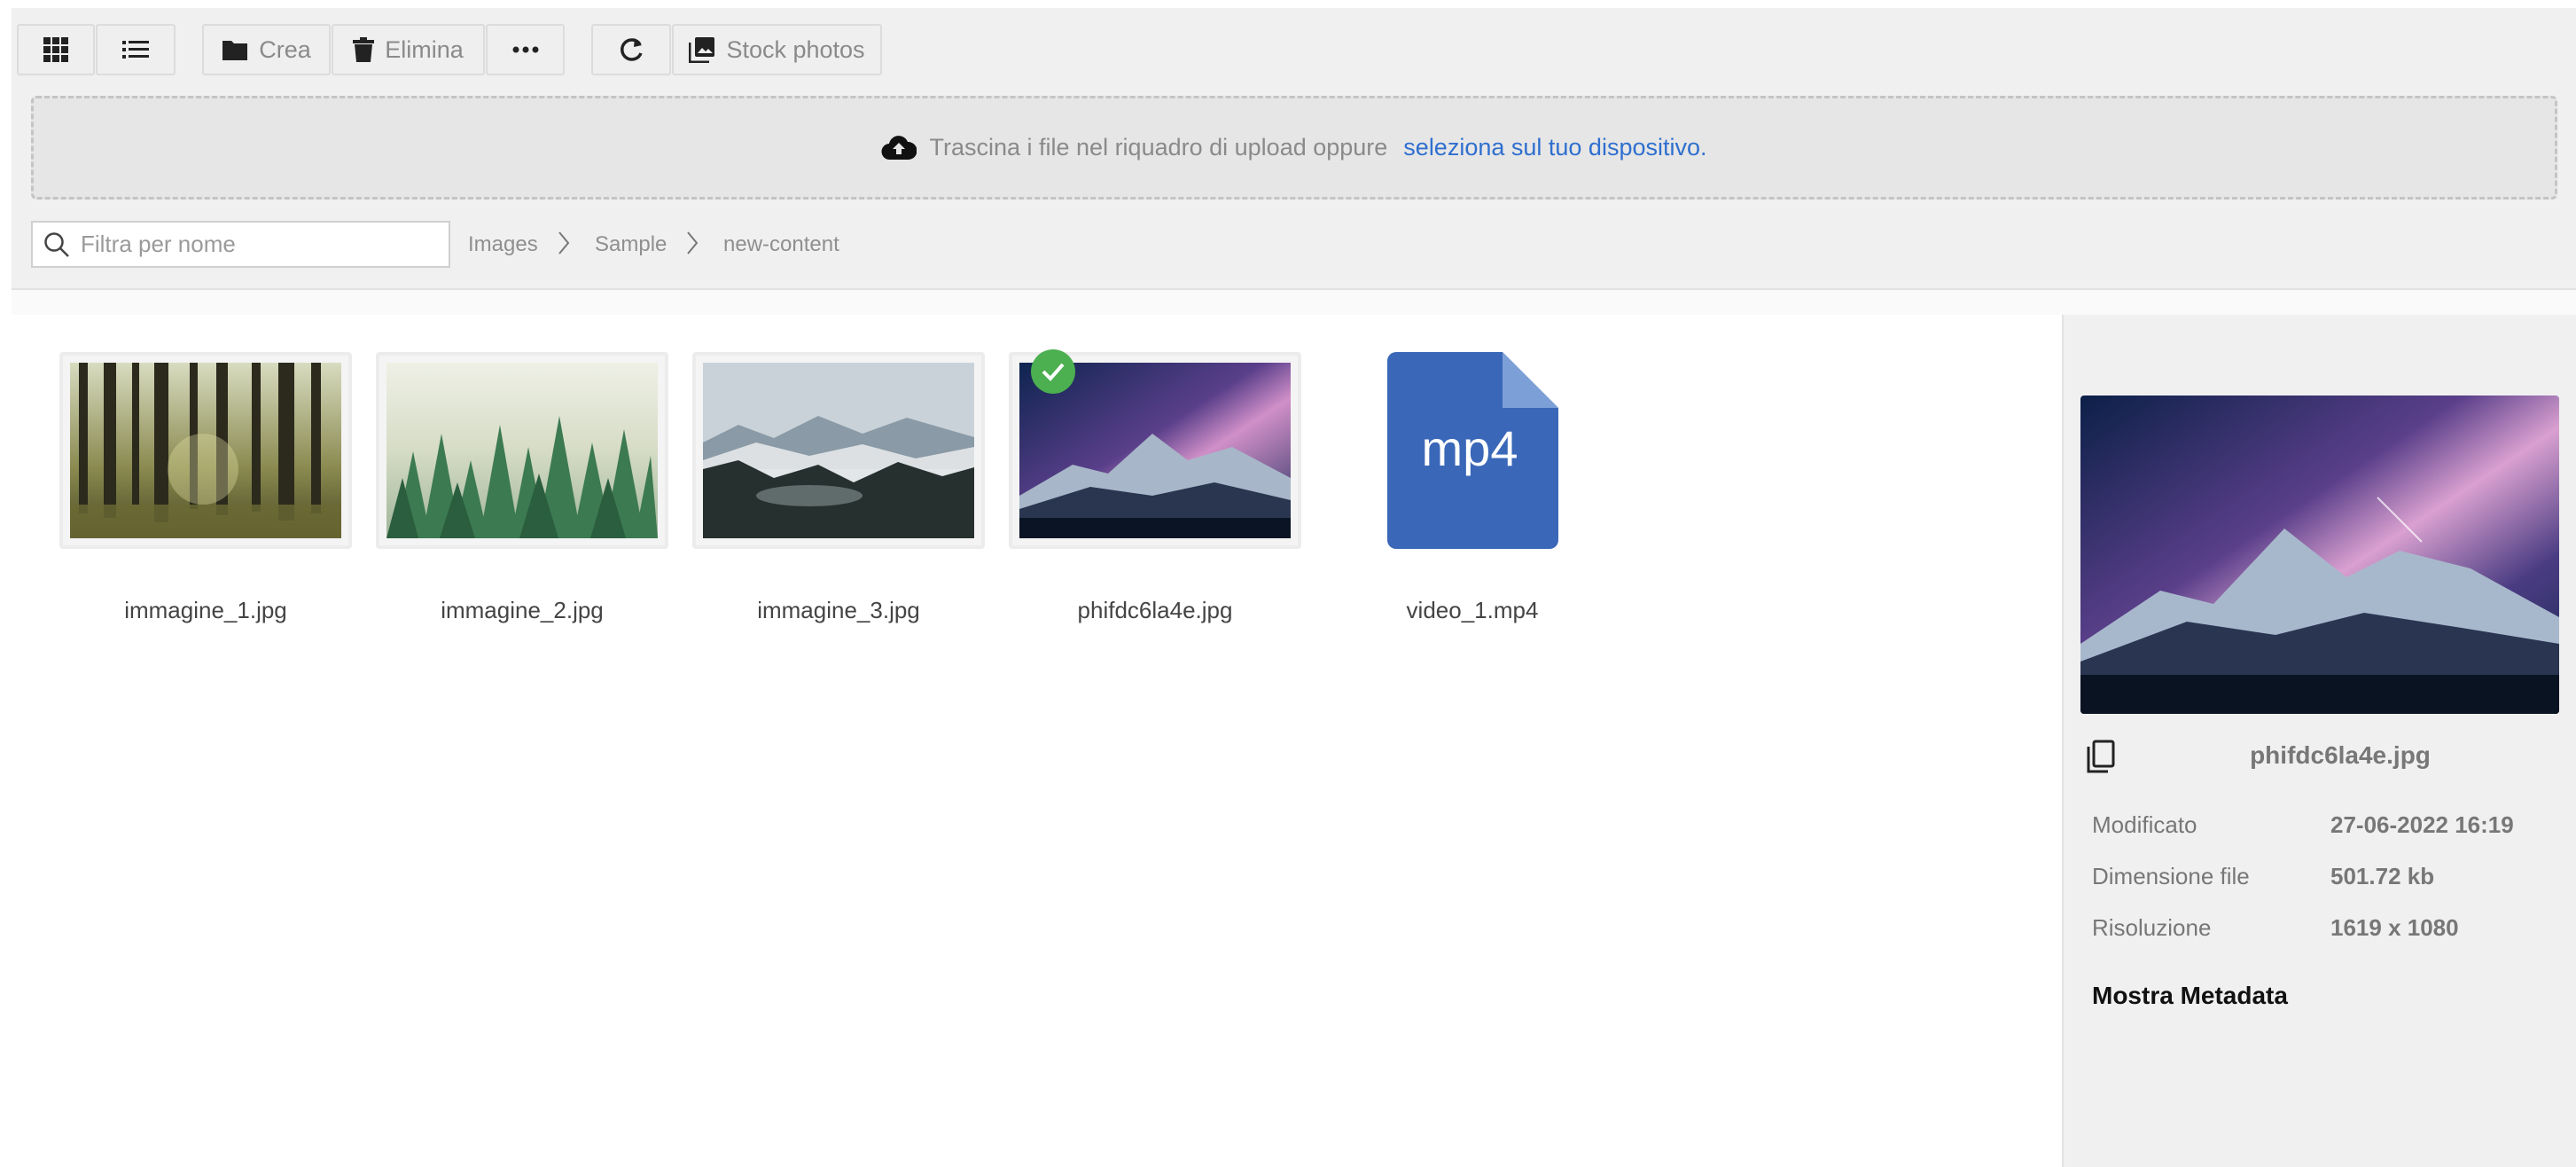 Image resolution: width=2576 pixels, height=1167 pixels. I want to click on meta-label: Modificato, so click(2144, 824).